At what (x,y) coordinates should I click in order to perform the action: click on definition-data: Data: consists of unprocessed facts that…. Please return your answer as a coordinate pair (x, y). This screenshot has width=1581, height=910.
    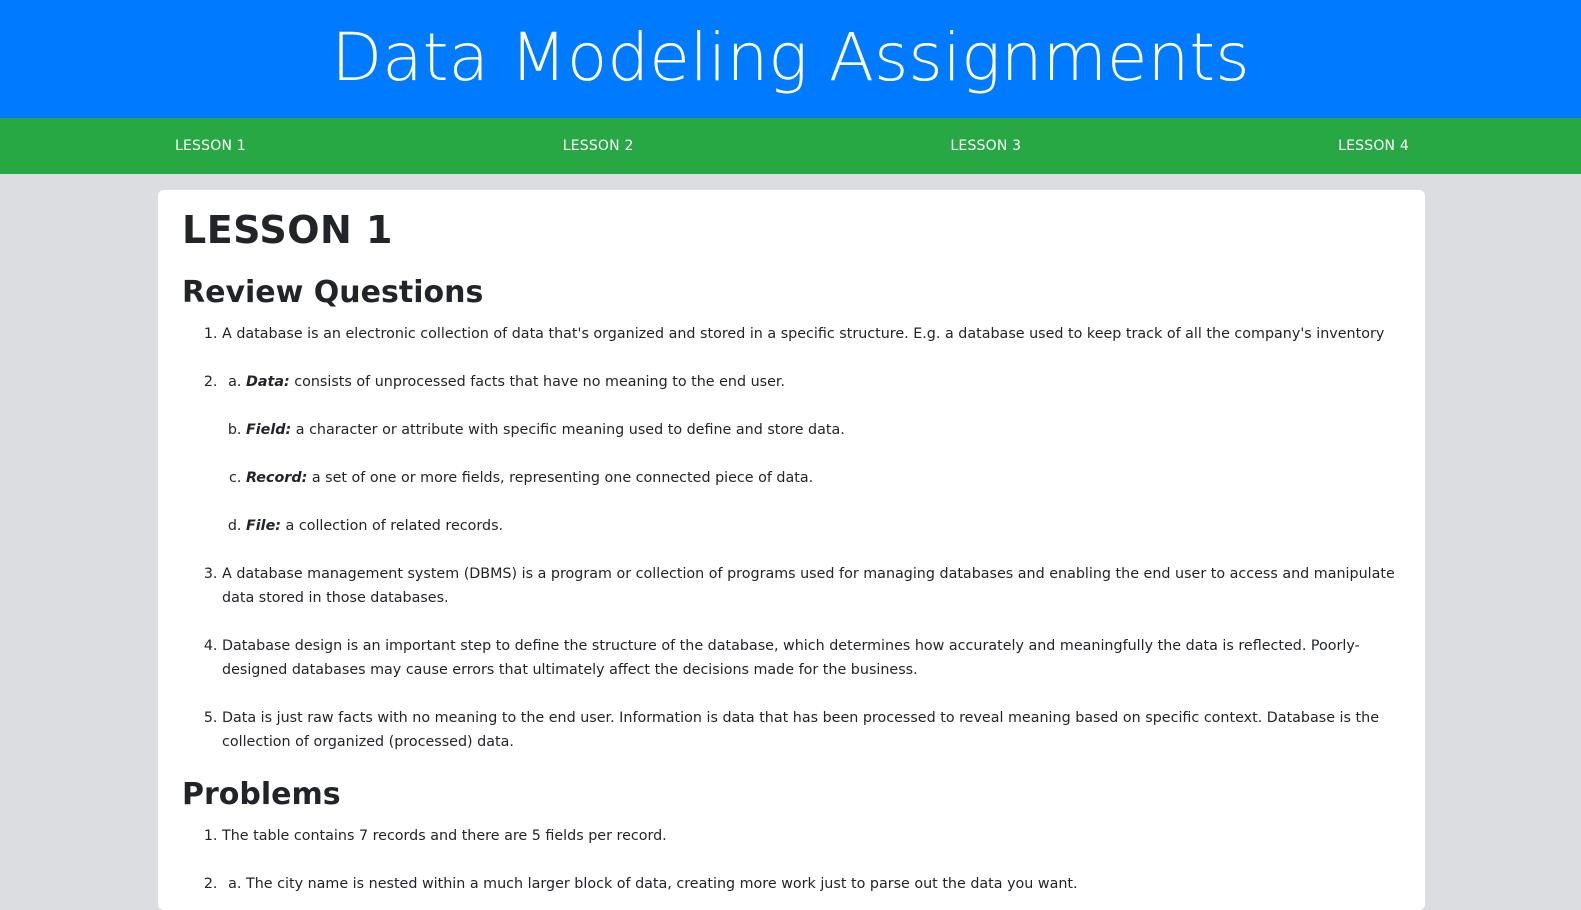
    Looking at the image, I should click on (823, 382).